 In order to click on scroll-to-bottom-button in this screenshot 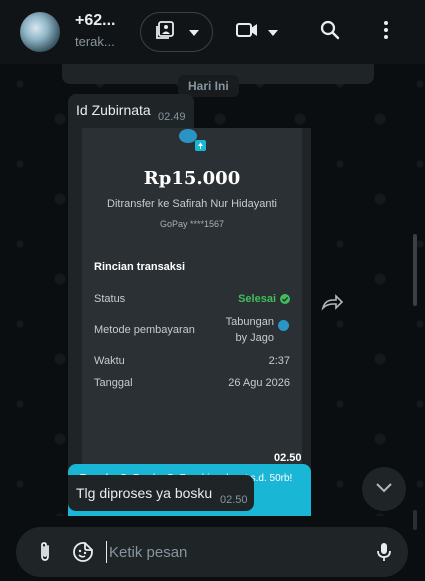, I will do `click(384, 489)`.